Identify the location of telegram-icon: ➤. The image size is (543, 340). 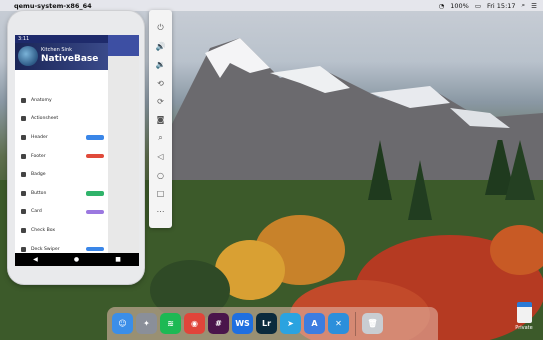
(290, 323).